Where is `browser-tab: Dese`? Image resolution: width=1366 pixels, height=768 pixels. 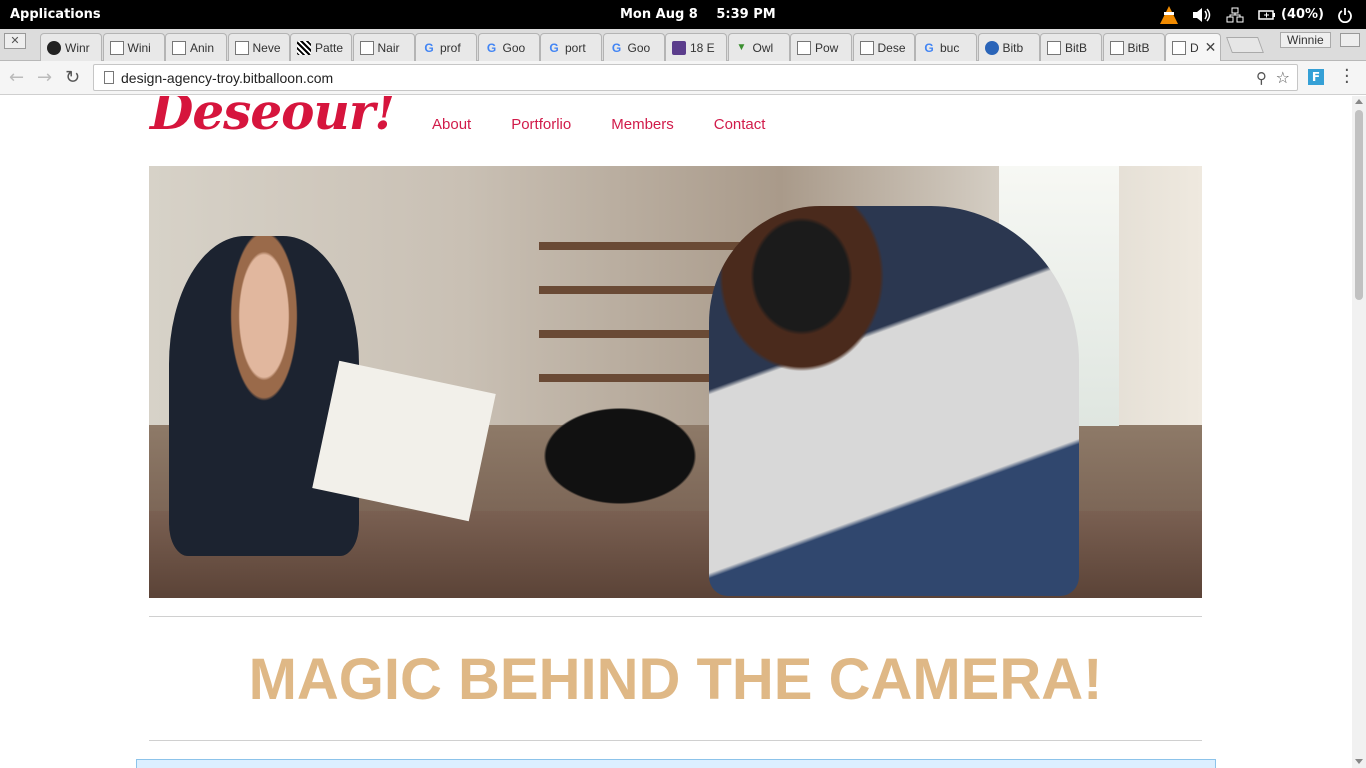
browser-tab: Dese is located at coordinates (883, 47).